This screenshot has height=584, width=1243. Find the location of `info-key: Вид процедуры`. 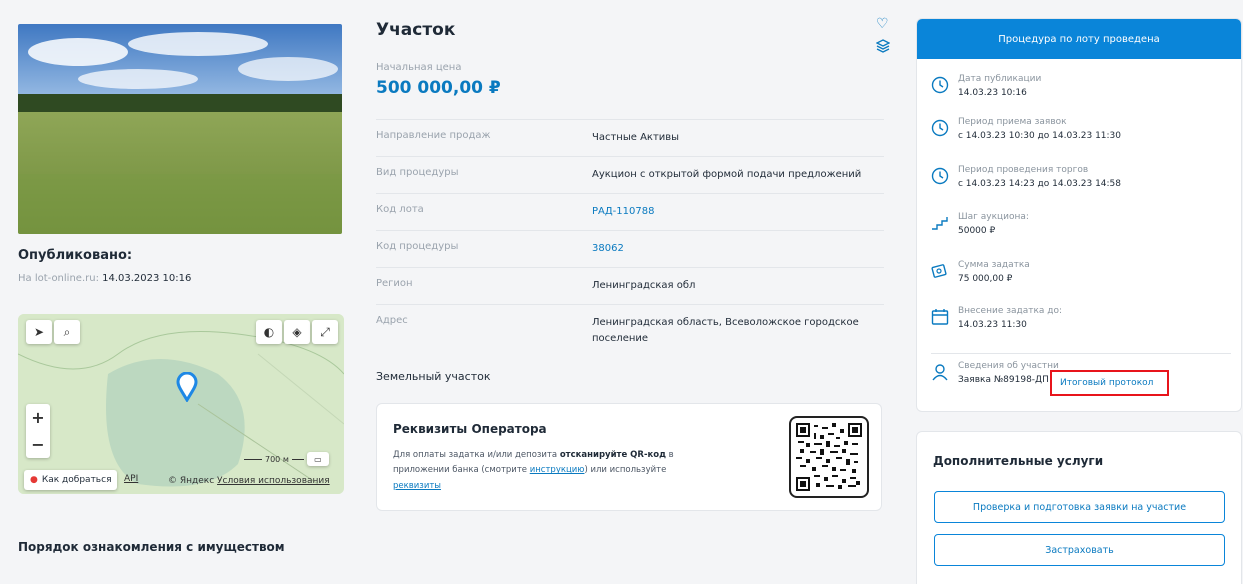

info-key: Вид процедуры is located at coordinates (417, 172).